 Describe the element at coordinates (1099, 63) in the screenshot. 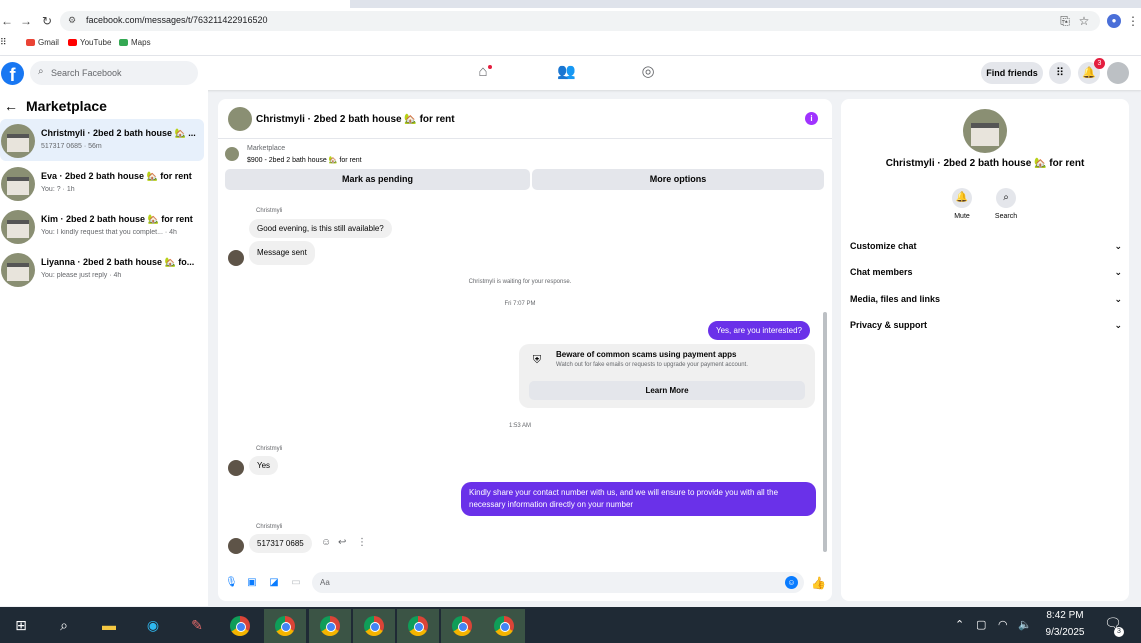

I see `notification-badge: 3` at that location.